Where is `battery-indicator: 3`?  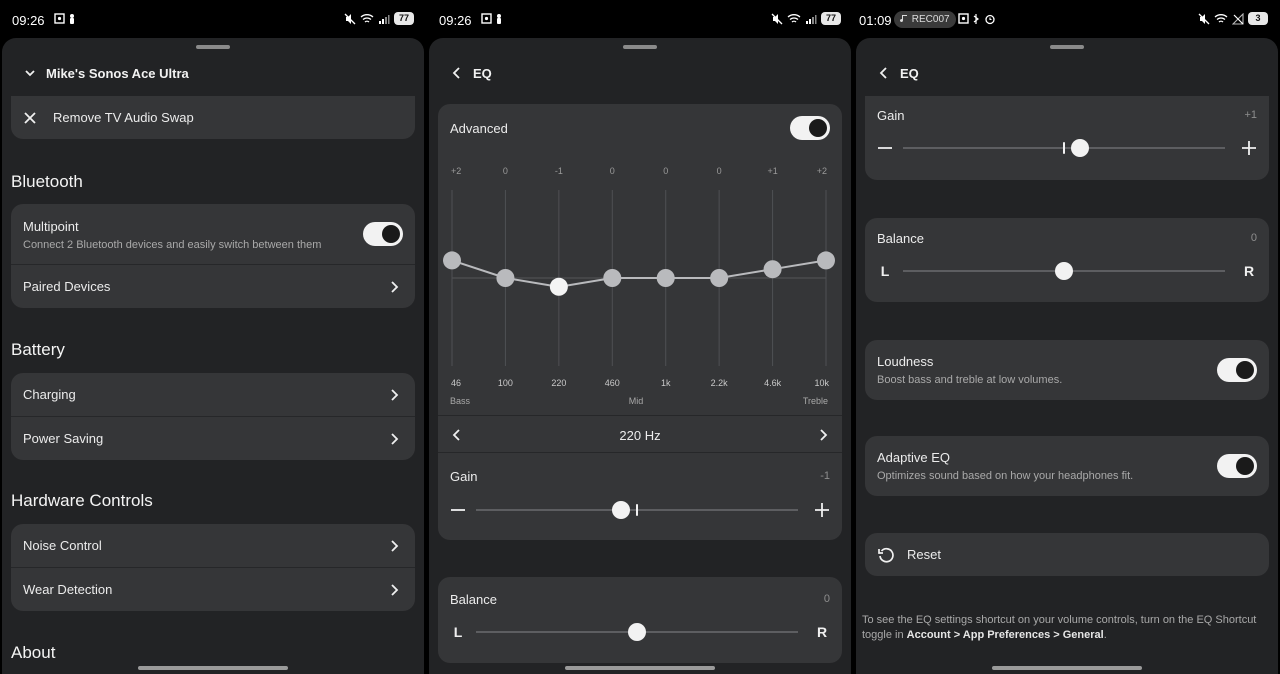 battery-indicator: 3 is located at coordinates (1258, 18).